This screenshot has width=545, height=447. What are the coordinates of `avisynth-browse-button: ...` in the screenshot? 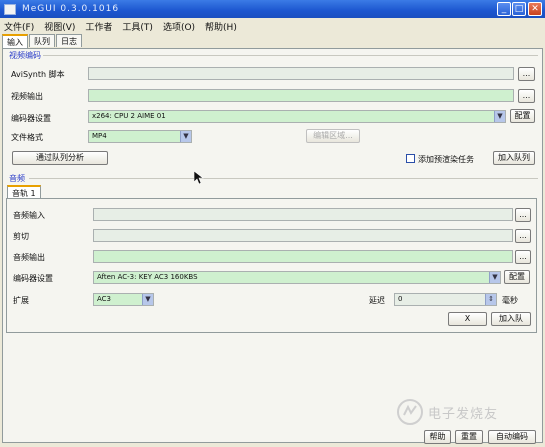 It's located at (526, 74).